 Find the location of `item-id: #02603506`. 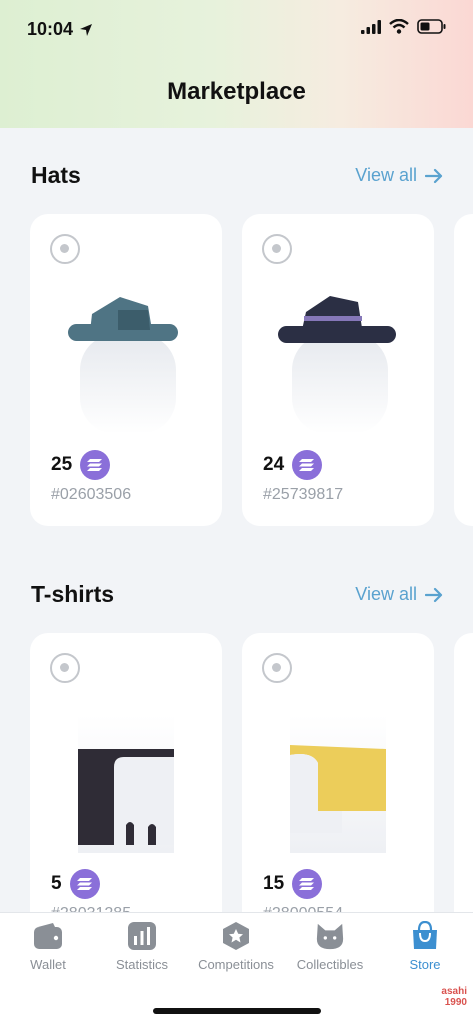

item-id: #02603506 is located at coordinates (91, 494).